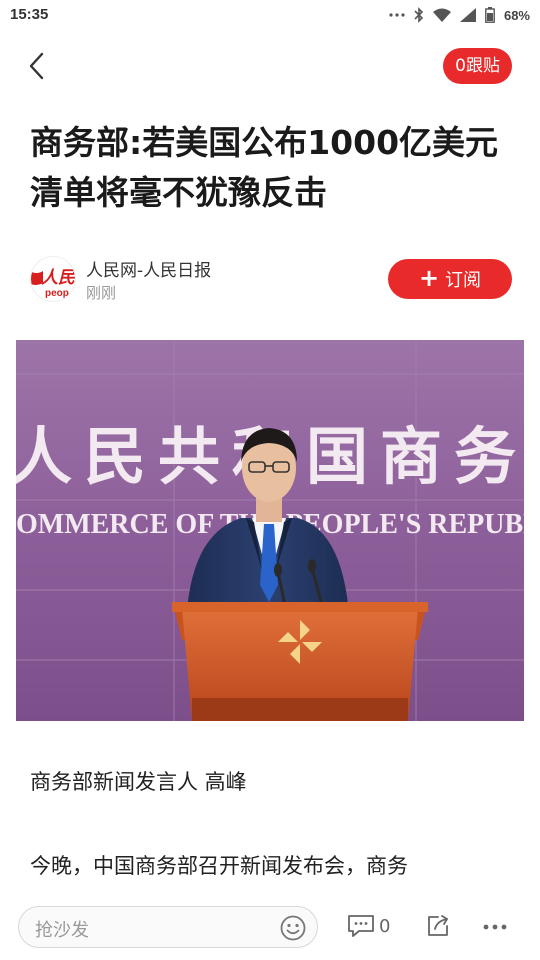  I want to click on comment-input: 抢沙发, so click(168, 927).